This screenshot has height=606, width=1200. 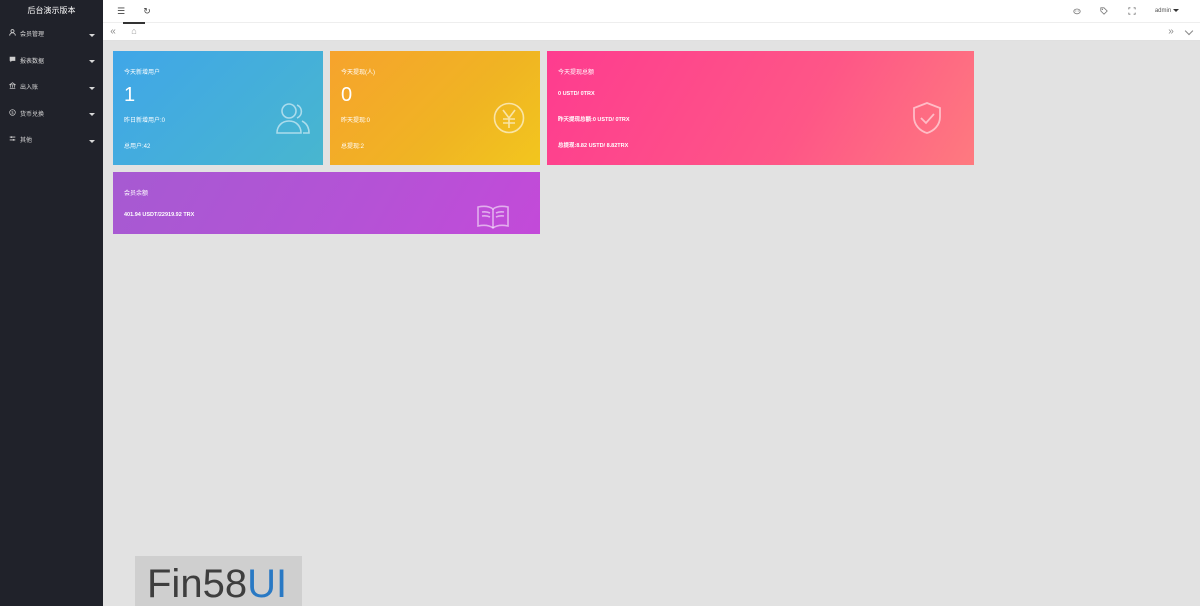 What do you see at coordinates (326, 203) in the screenshot?
I see `card-member-balance: 会员余额 401.94 USDT/22919.92 TRX` at bounding box center [326, 203].